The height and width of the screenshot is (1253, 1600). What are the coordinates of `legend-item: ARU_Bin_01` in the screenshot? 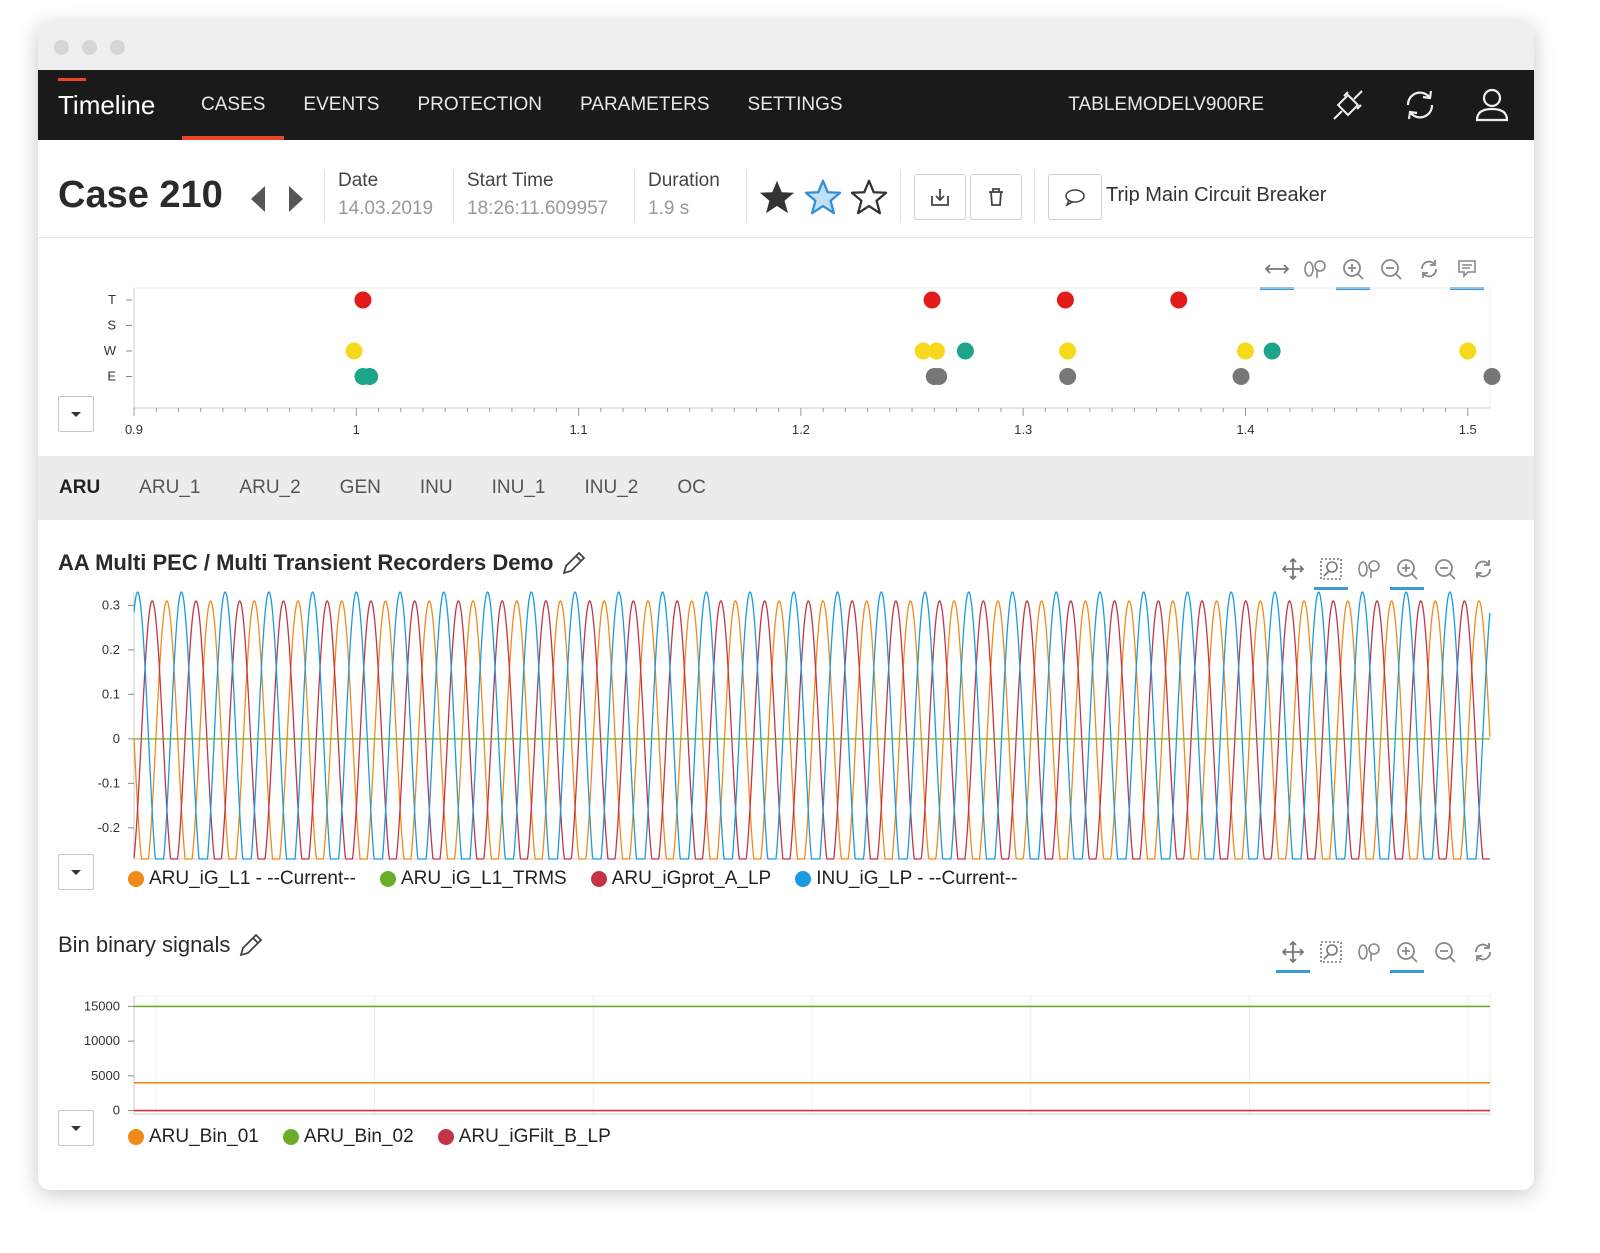 It's located at (193, 1137).